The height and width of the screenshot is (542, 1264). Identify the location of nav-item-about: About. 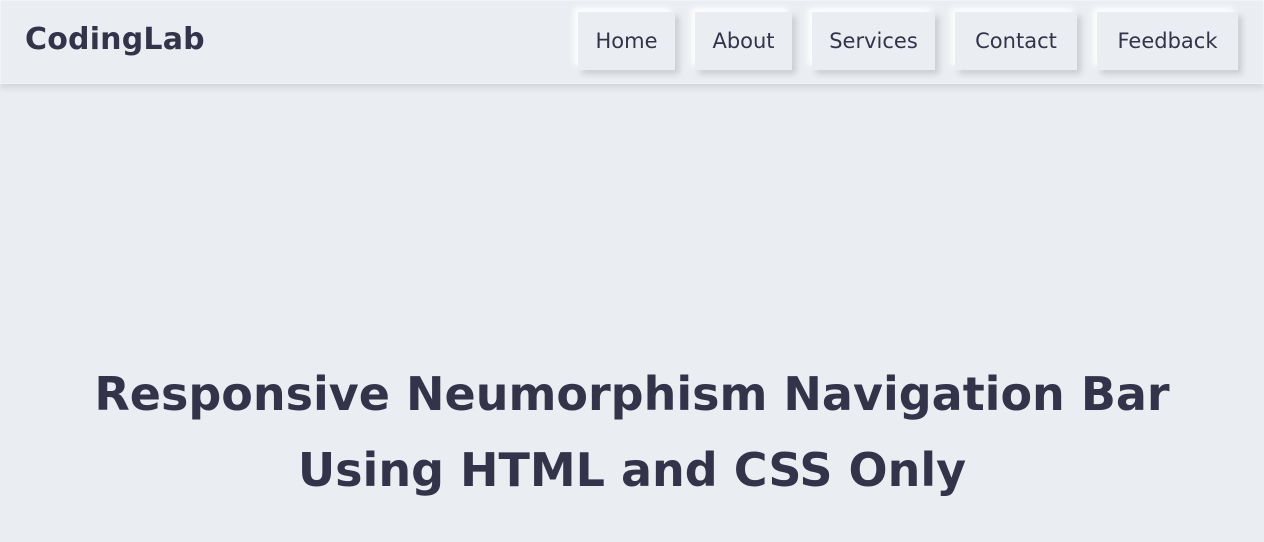
(743, 41).